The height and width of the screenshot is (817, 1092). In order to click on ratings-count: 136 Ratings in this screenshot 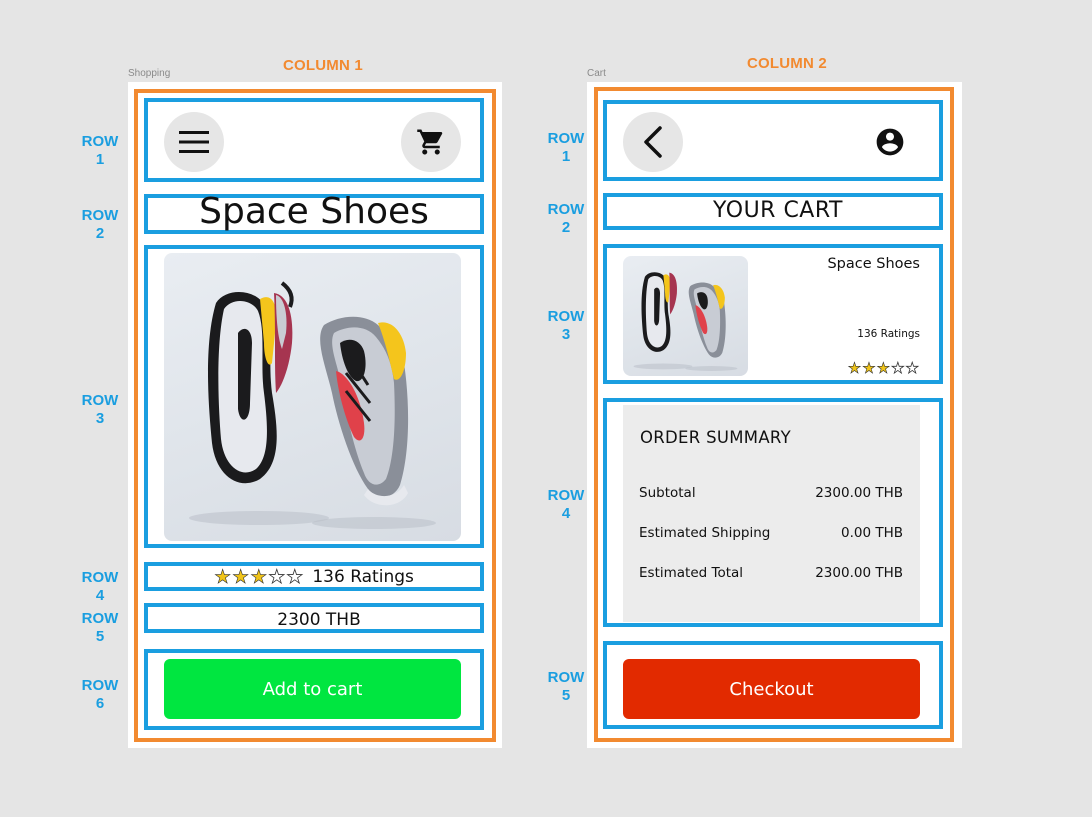, I will do `click(363, 576)`.